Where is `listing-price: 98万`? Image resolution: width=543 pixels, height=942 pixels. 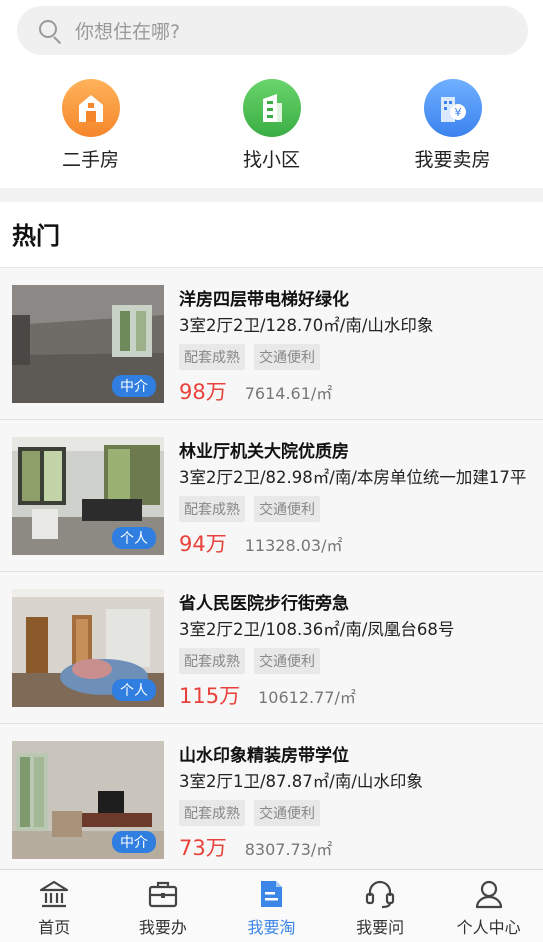 listing-price: 98万 is located at coordinates (203, 392).